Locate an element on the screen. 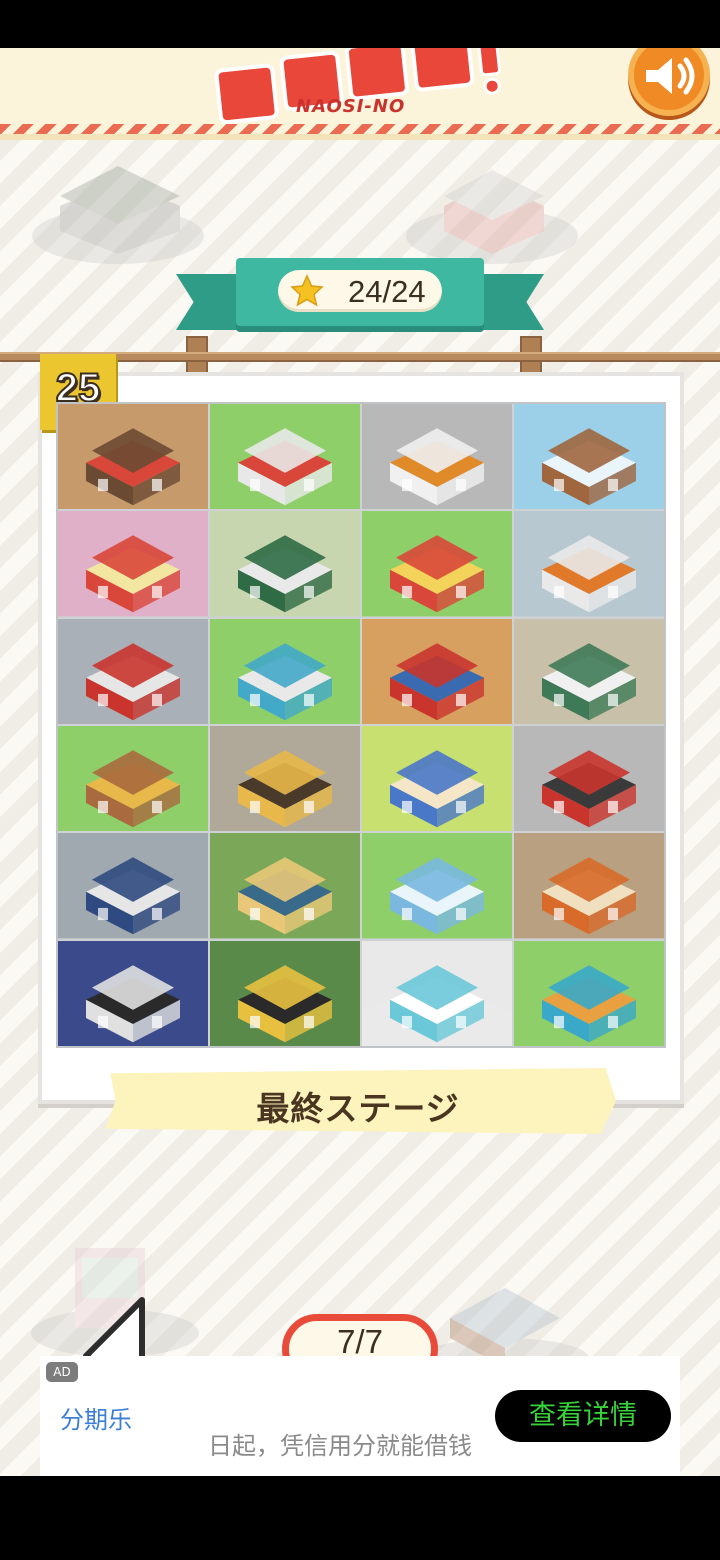 This screenshot has width=720, height=1560. header-stripe is located at coordinates (360, 129).